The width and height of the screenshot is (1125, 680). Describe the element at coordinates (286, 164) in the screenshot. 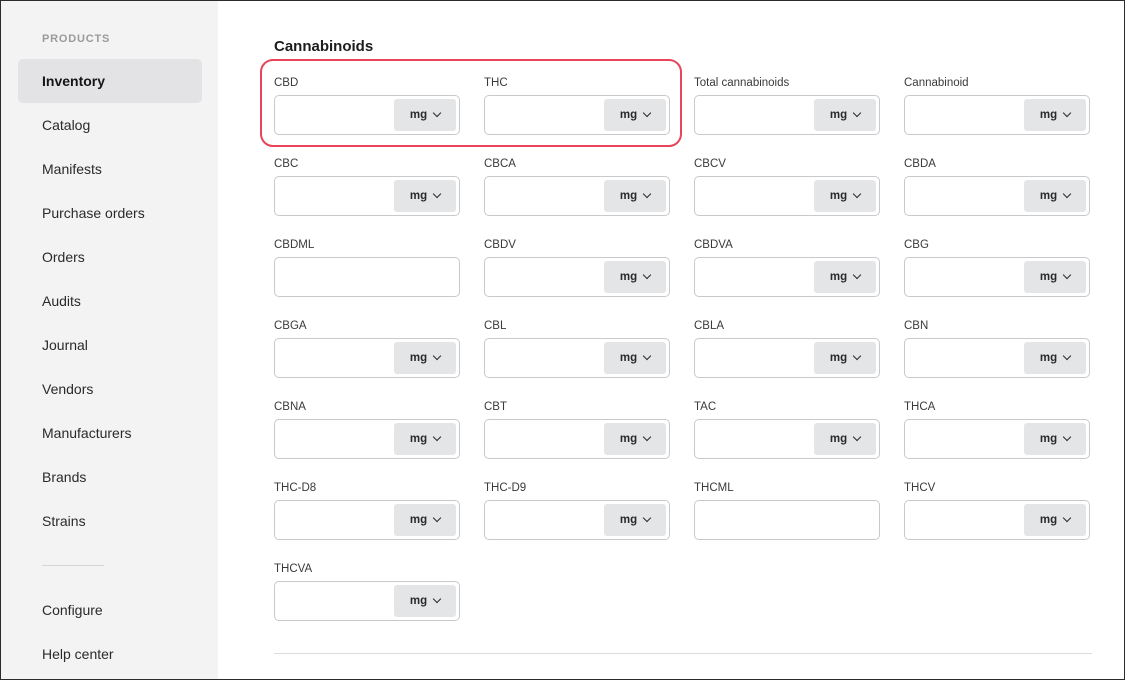

I see `field-label: CBC` at that location.